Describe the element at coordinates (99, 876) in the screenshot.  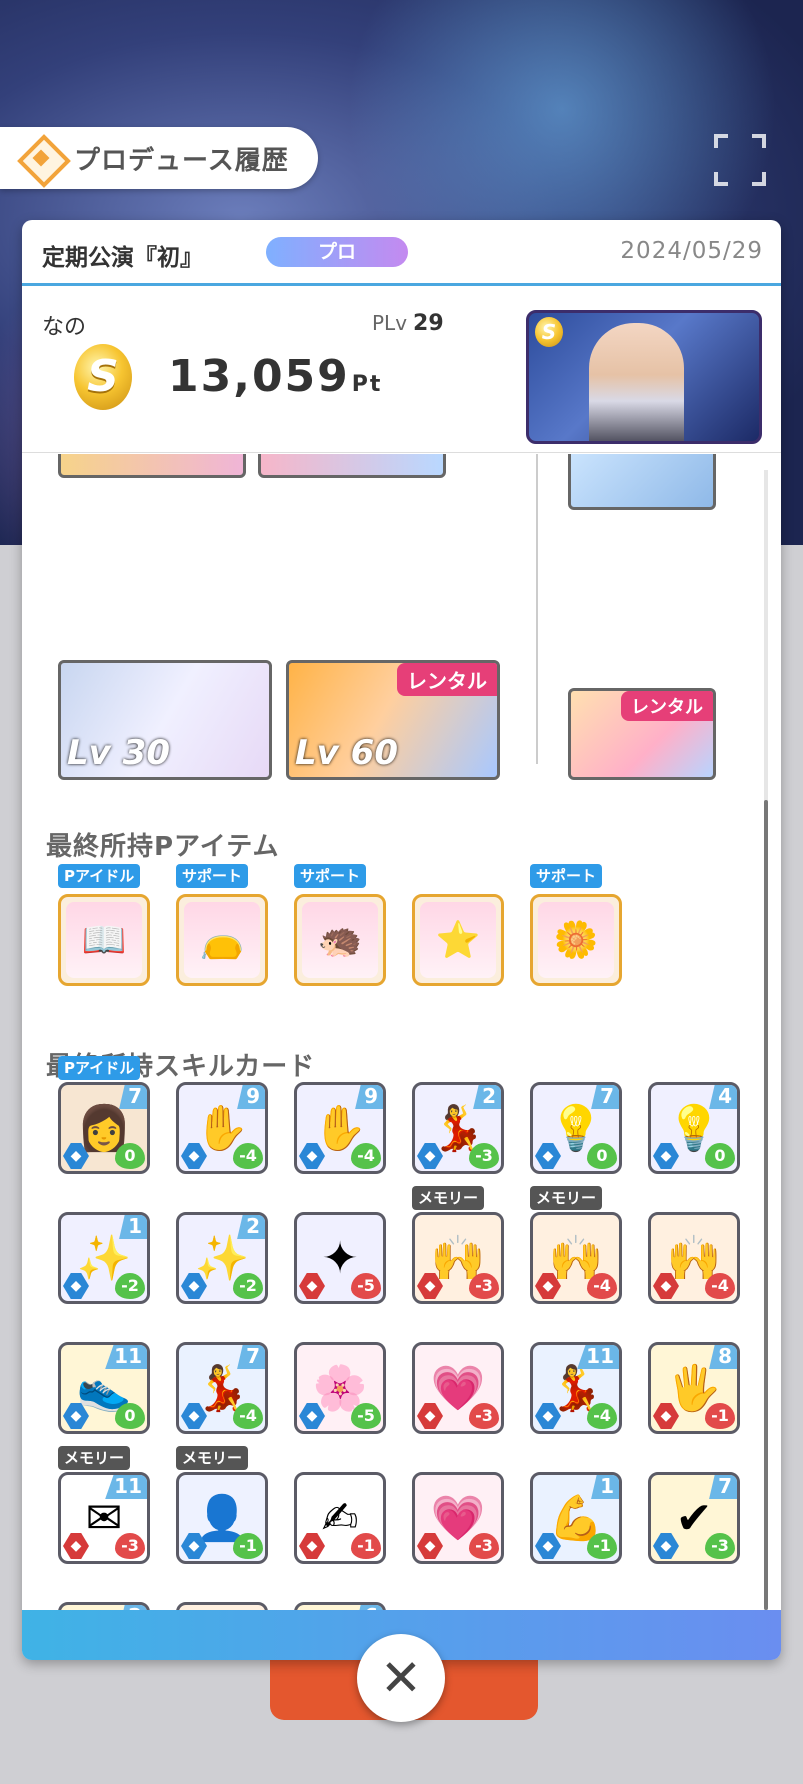
I see `p-item-tag: Pアイドル` at that location.